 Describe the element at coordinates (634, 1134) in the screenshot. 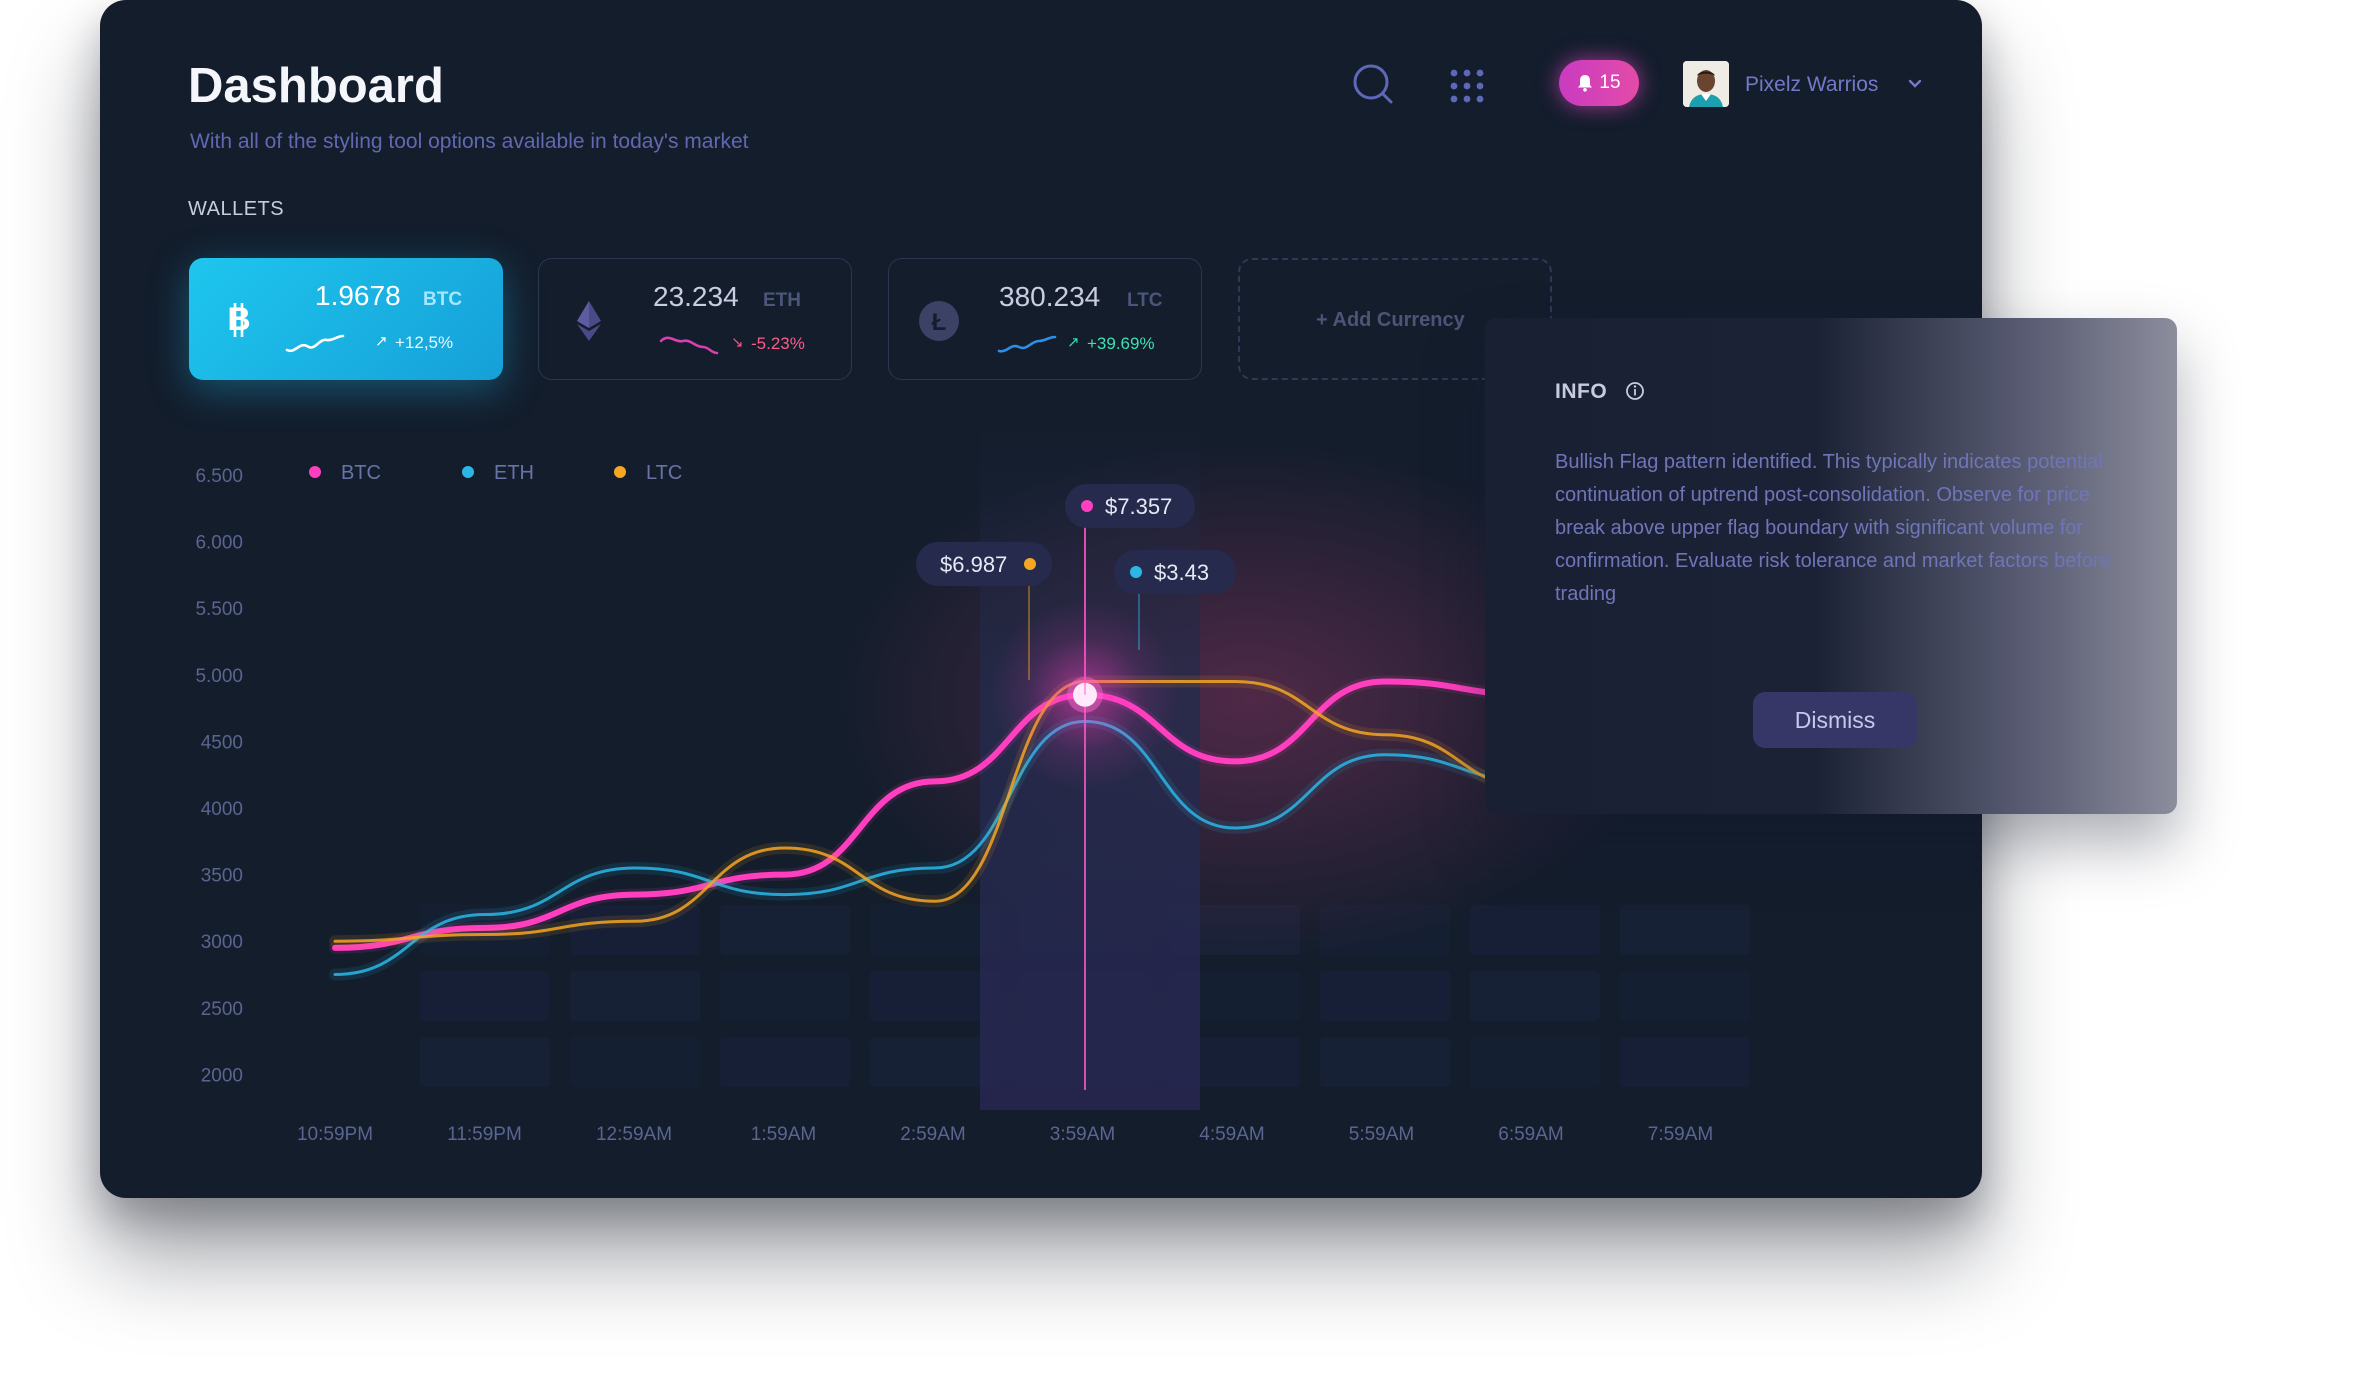

I see `x-tick-label: 12:59AM` at that location.